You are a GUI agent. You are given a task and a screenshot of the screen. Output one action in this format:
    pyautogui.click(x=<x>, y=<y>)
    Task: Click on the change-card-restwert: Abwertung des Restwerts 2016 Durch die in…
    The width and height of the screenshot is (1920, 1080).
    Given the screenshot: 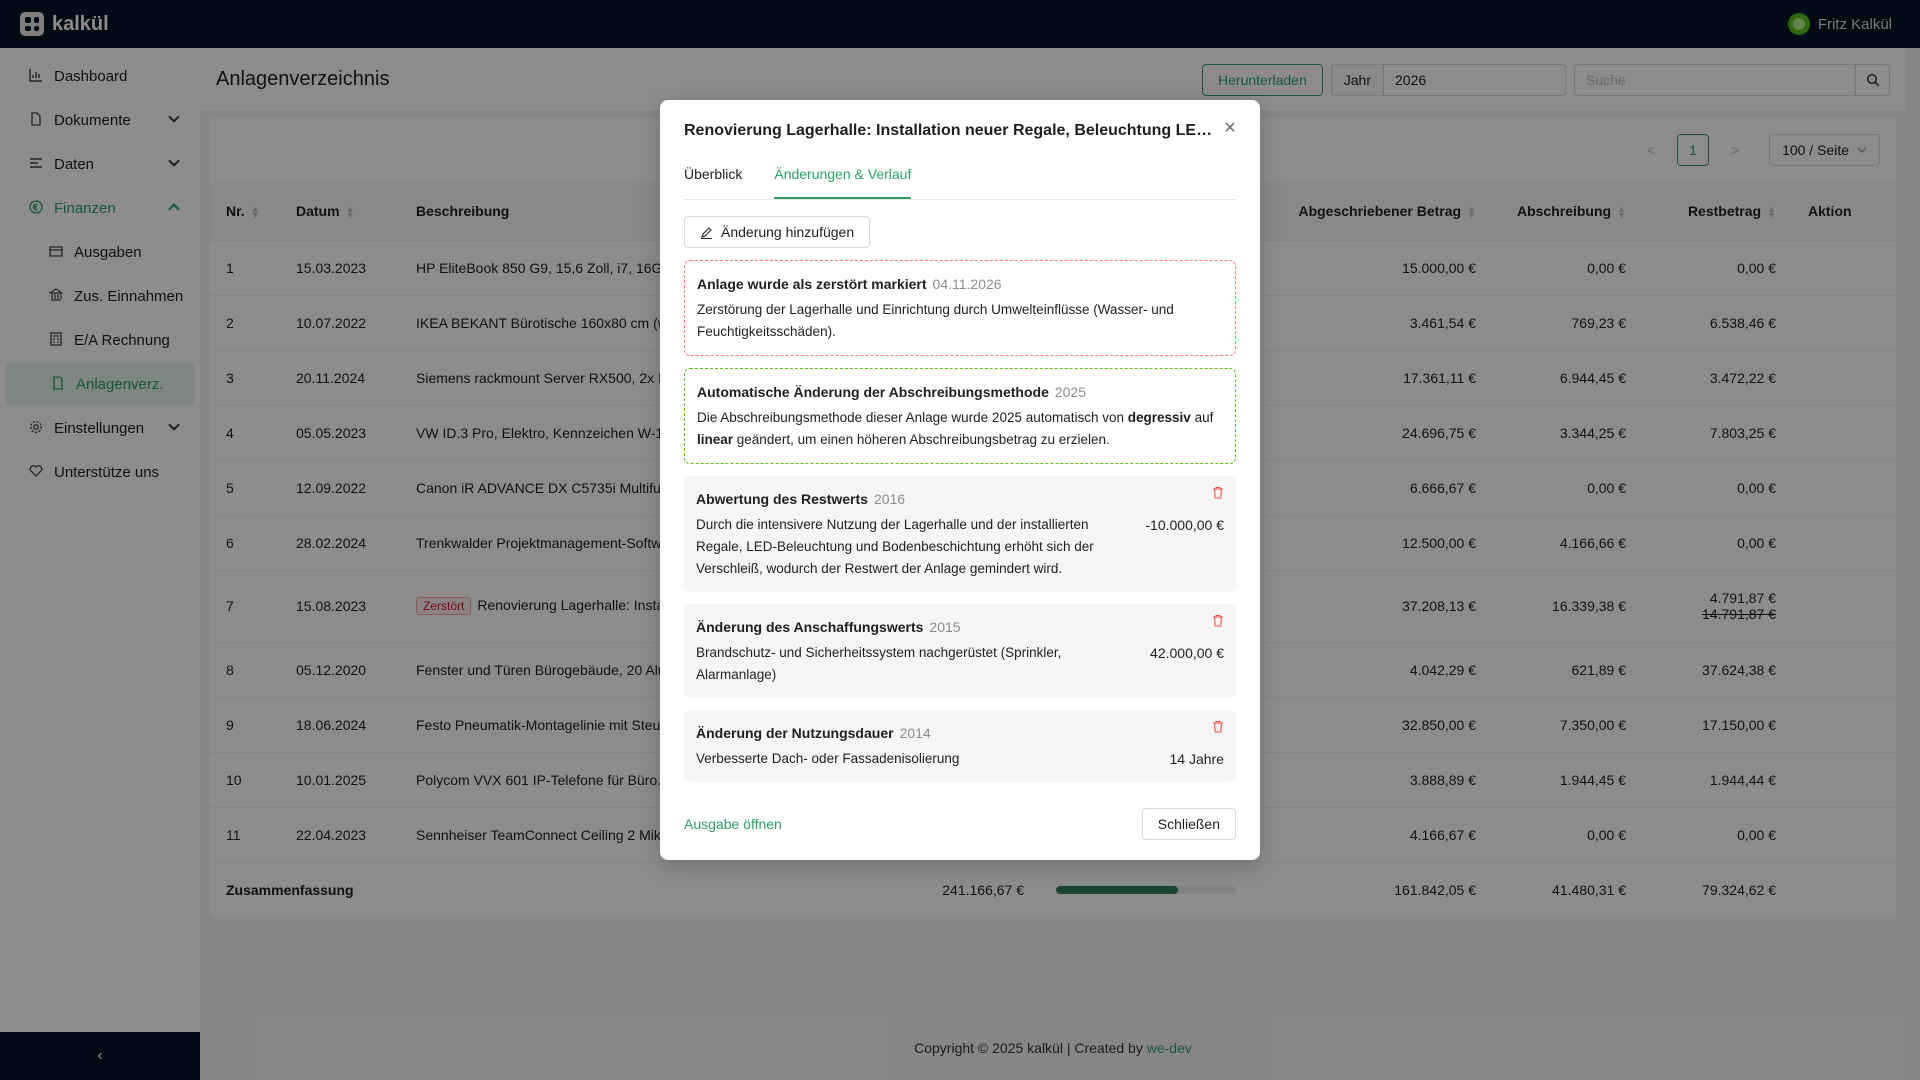 What is the action you would take?
    pyautogui.click(x=960, y=534)
    